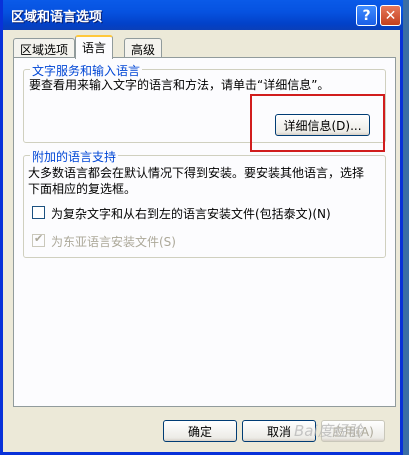  I want to click on annotation-highlight-box, so click(317, 123).